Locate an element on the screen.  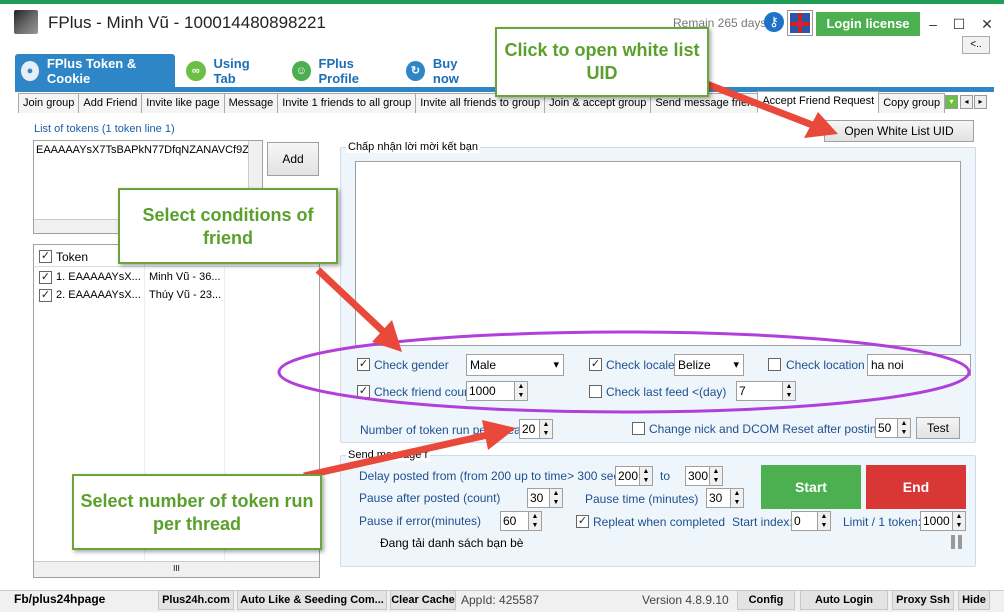
version-label: Version 4.8.9.10 is located at coordinates (685, 600).